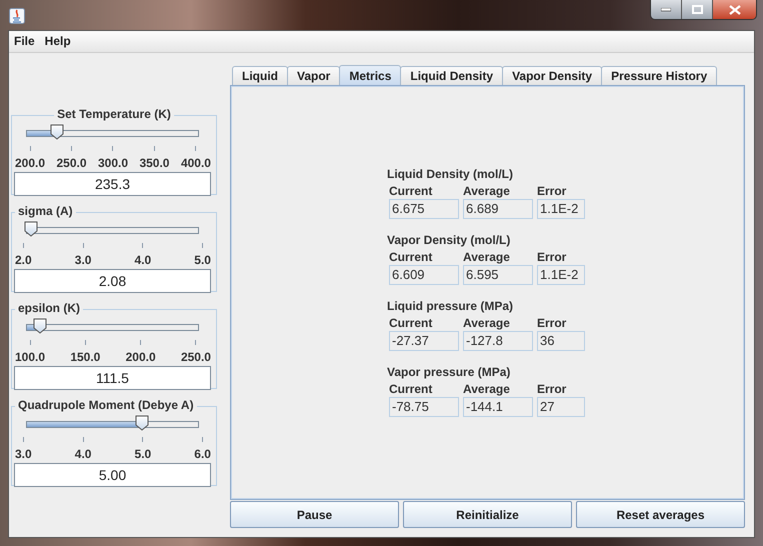 Image resolution: width=763 pixels, height=546 pixels. I want to click on readout-field: -127.8, so click(498, 341).